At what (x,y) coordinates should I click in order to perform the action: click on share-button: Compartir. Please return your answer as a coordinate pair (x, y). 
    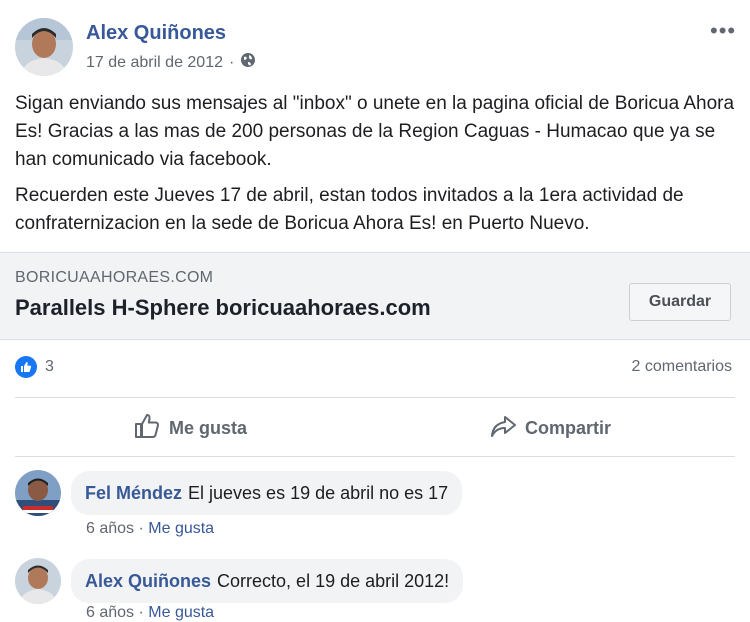
    Looking at the image, I should click on (550, 428).